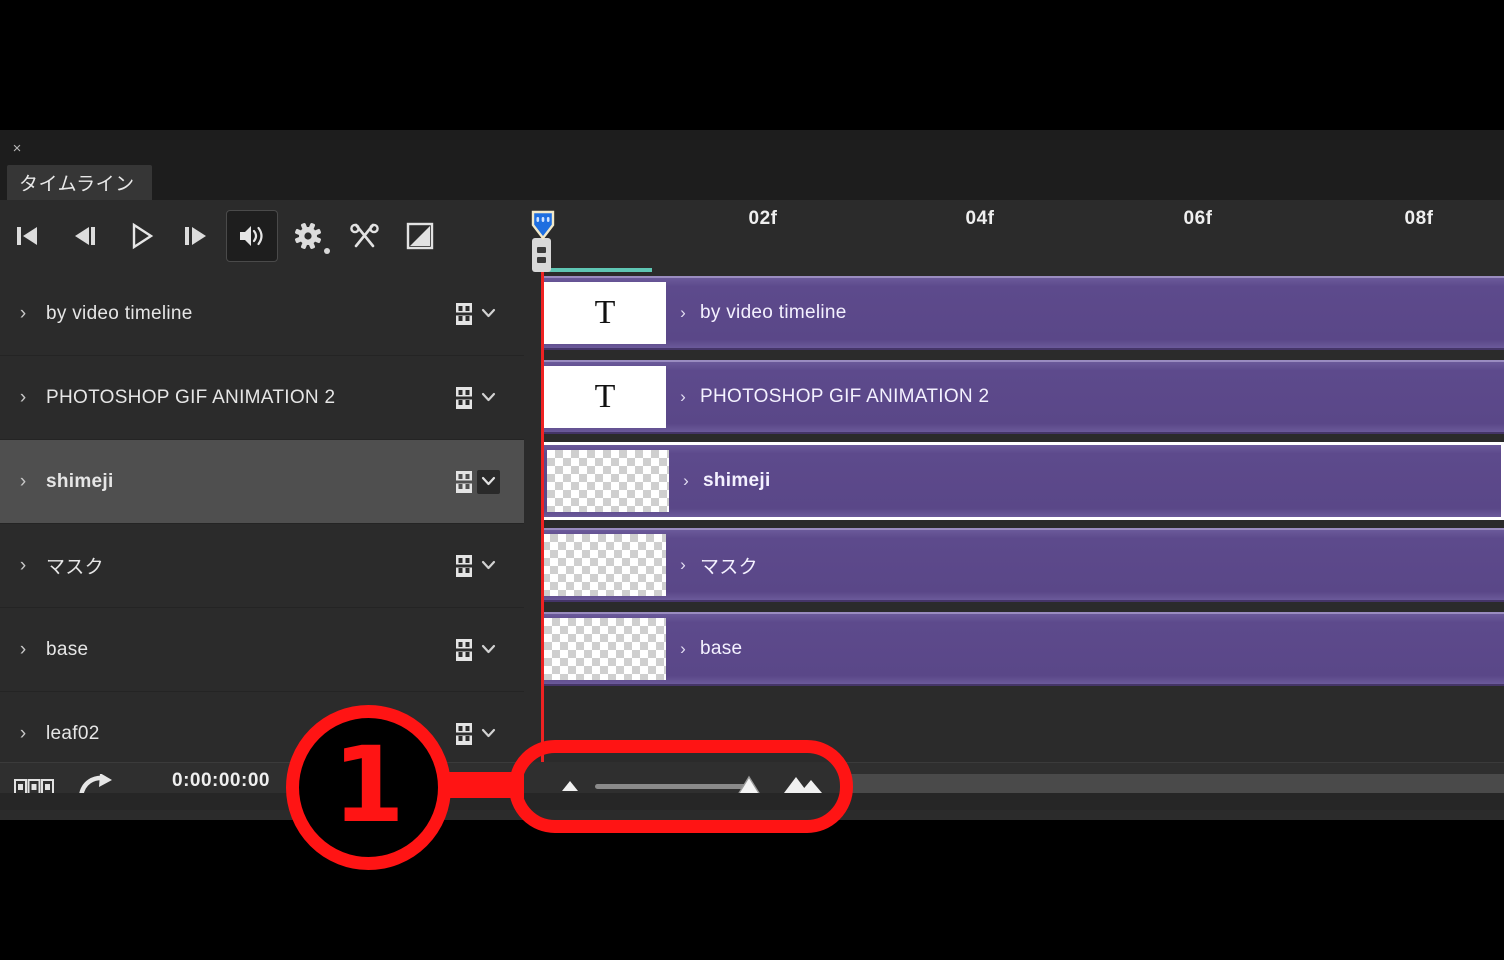  I want to click on go-to-first-frame-button, so click(28, 236).